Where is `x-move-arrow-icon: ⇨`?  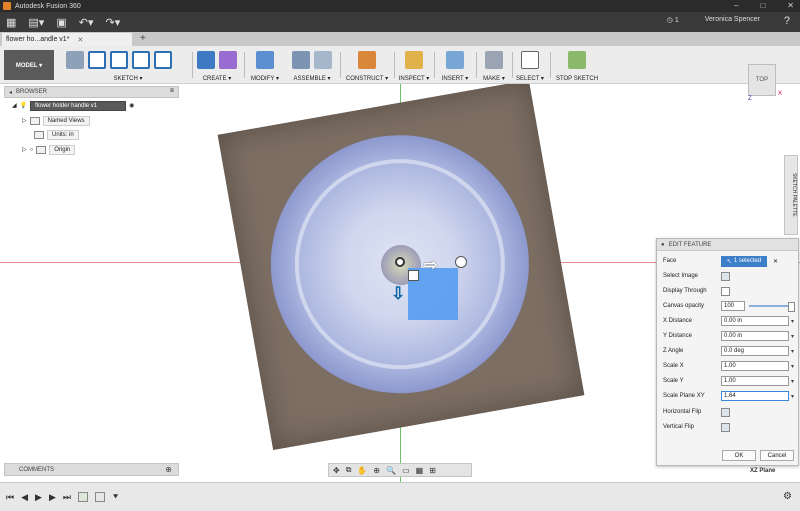 x-move-arrow-icon: ⇨ is located at coordinates (430, 265).